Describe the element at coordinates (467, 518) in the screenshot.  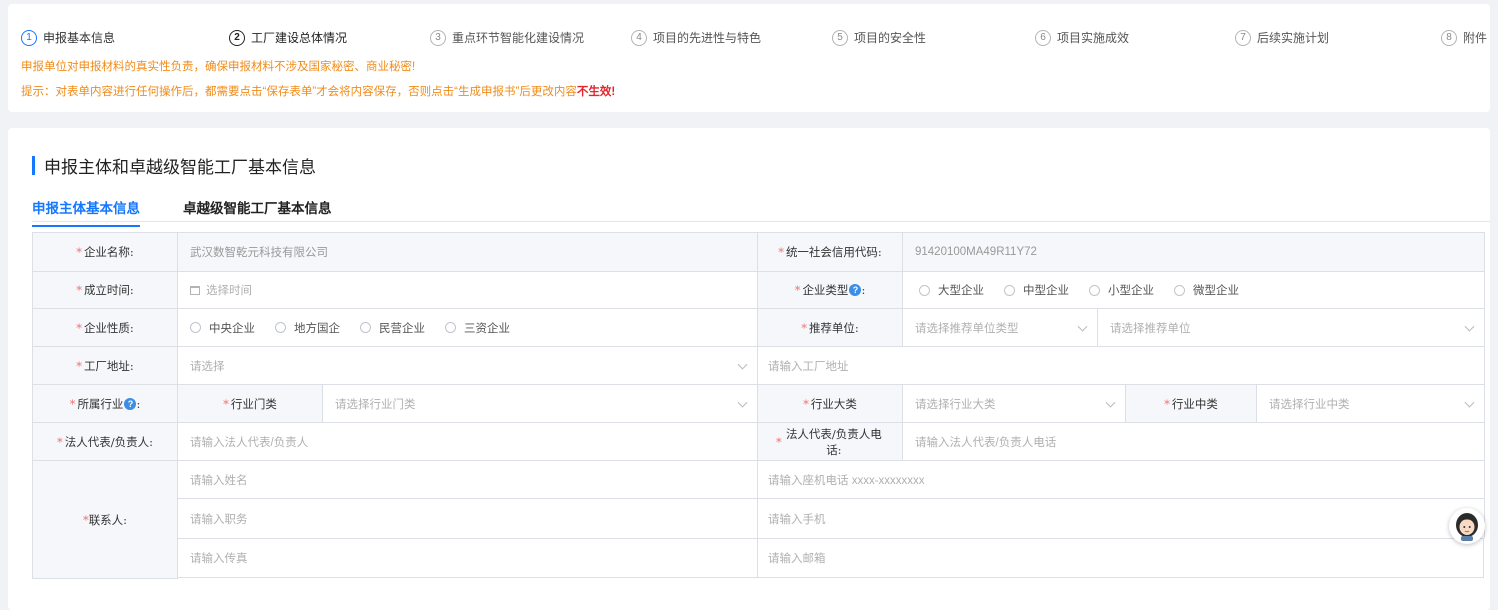
I see `contact-title-input: 请输入职务` at that location.